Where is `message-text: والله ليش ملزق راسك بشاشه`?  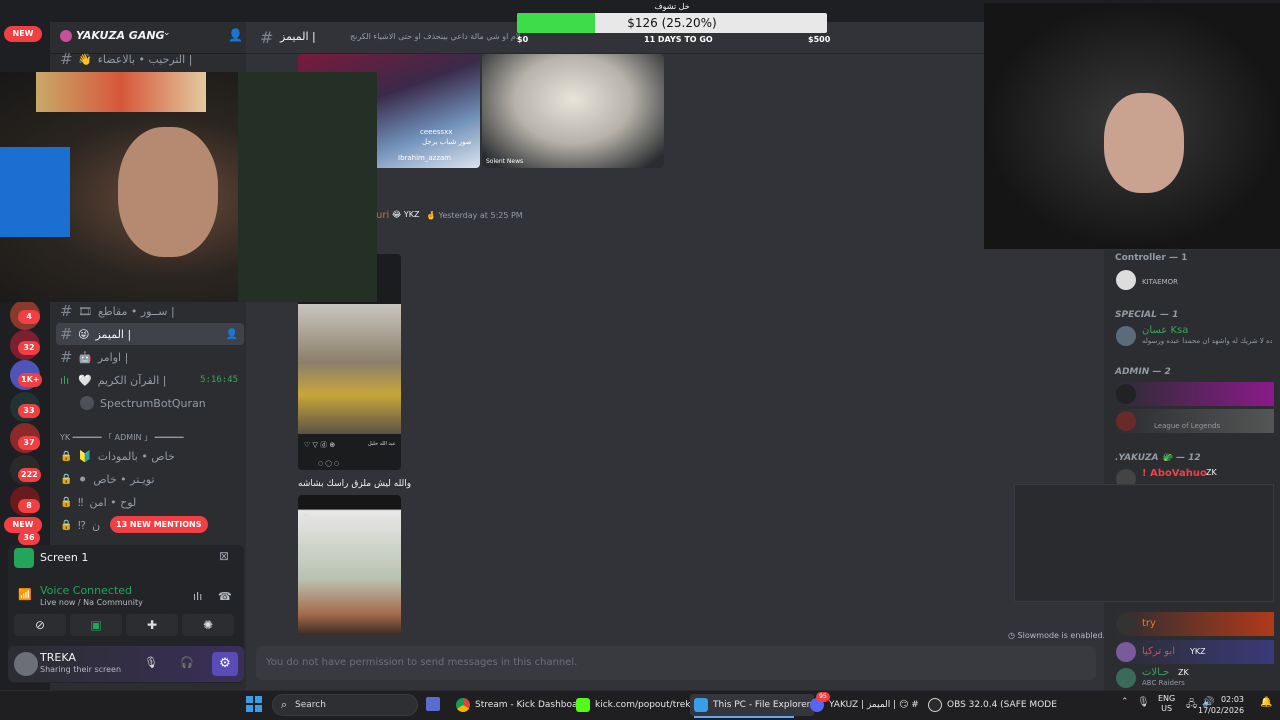 message-text: والله ليش ملزق راسك بشاشه is located at coordinates (355, 484).